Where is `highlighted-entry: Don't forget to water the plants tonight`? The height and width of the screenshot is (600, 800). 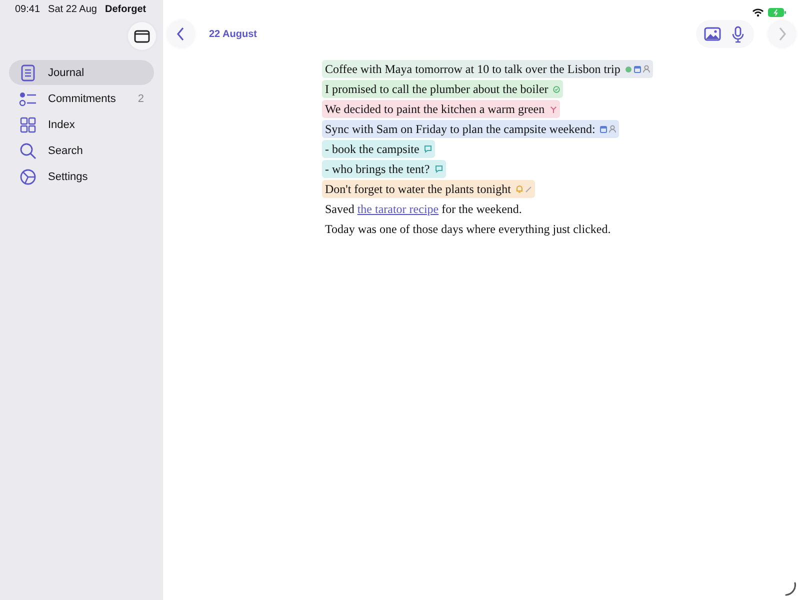
highlighted-entry: Don't forget to water the plants tonight is located at coordinates (428, 189).